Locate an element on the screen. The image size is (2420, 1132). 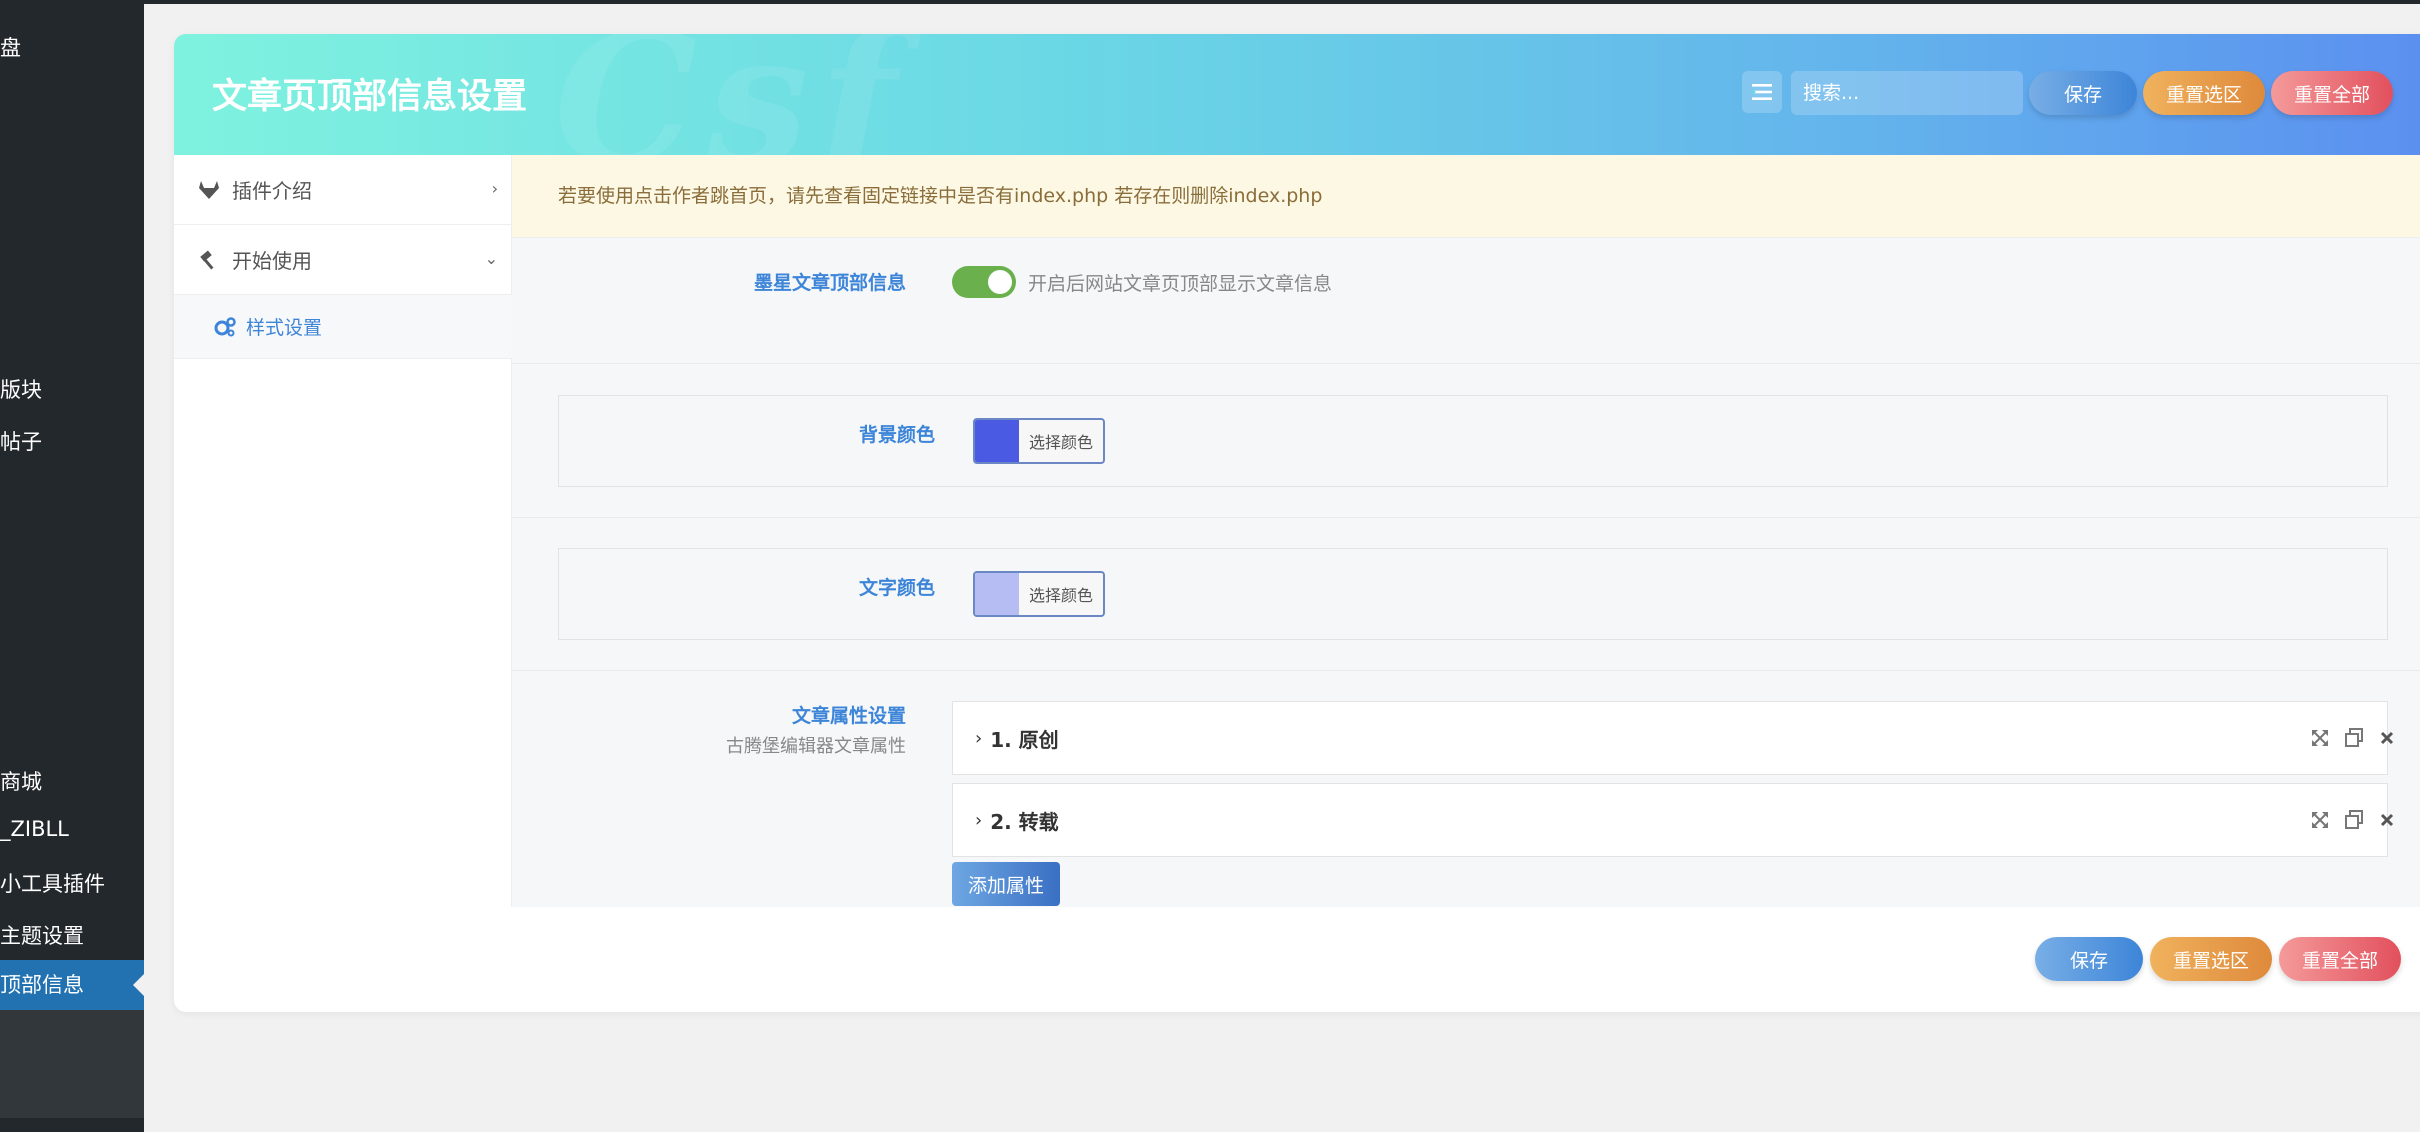
text-color-swatch is located at coordinates (997, 594).